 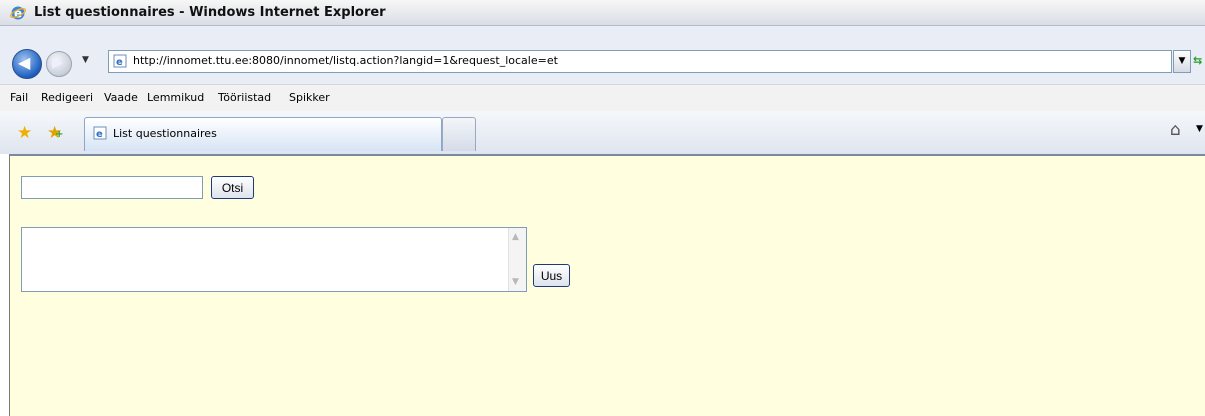 I want to click on address-dropdown-button: ▼, so click(x=1182, y=61).